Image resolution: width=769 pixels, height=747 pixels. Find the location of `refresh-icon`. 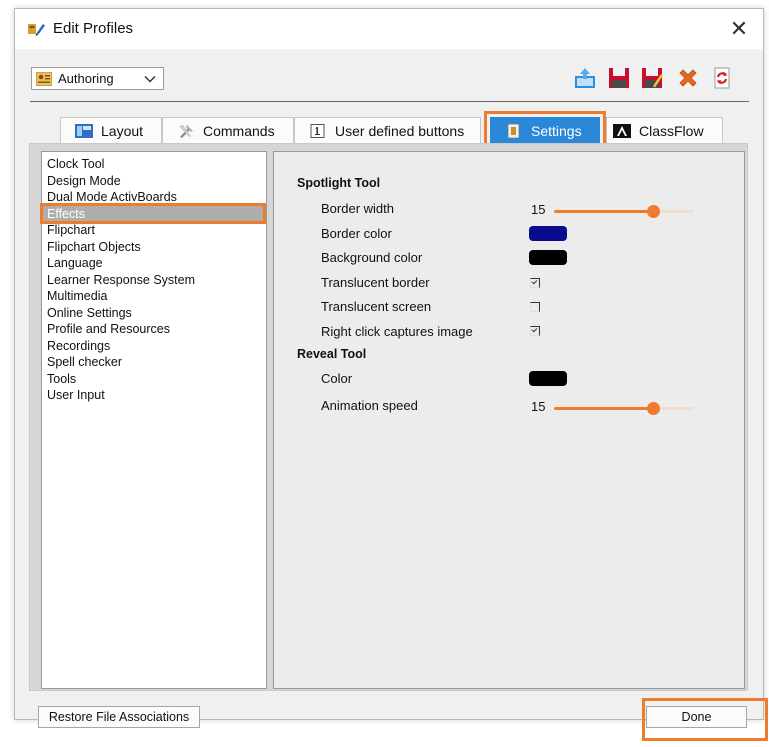

refresh-icon is located at coordinates (722, 78).